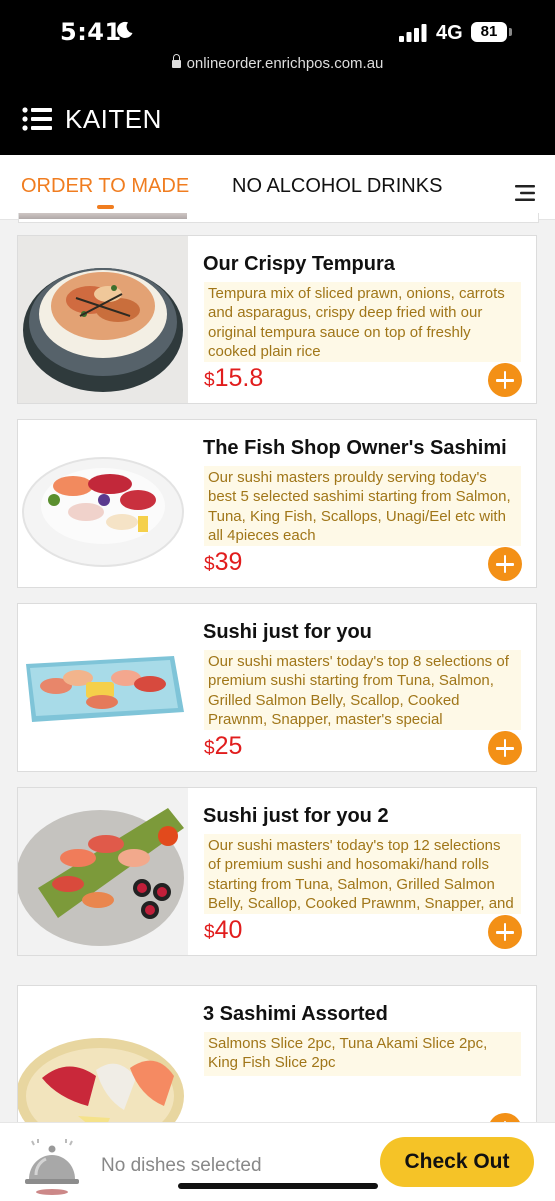 The width and height of the screenshot is (555, 1201). Describe the element at coordinates (91, 32) in the screenshot. I see `status-time: 5:41` at that location.